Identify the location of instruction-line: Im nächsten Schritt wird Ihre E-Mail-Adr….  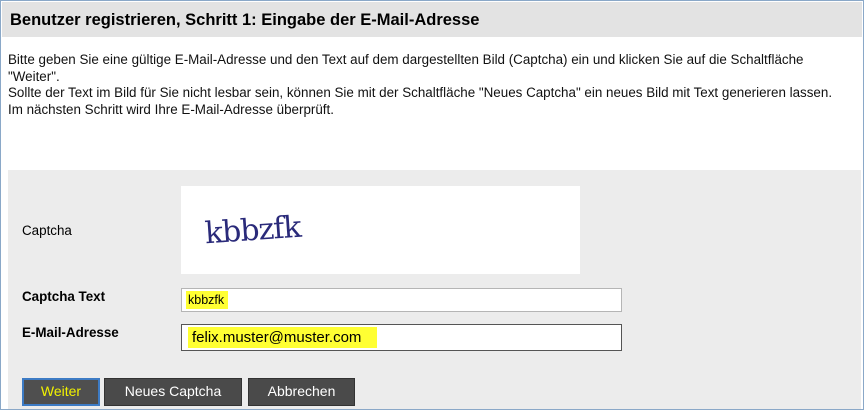
(171, 109).